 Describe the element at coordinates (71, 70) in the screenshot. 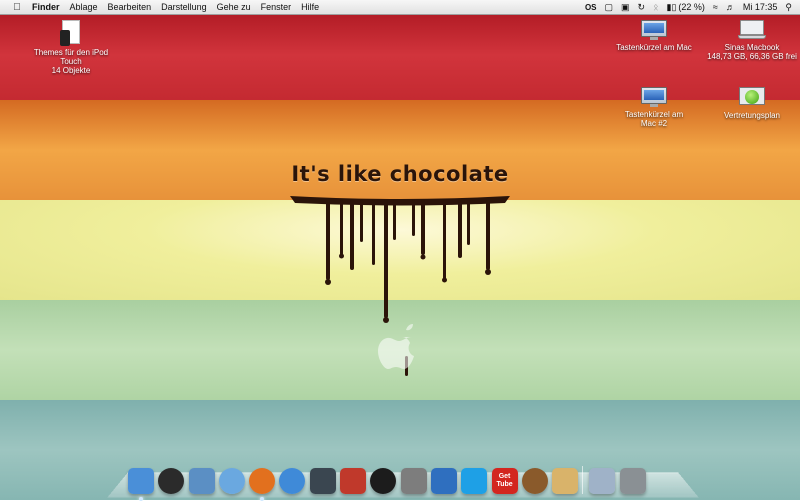

I see `desktop-icon-sublabel: 14 Objekte` at that location.